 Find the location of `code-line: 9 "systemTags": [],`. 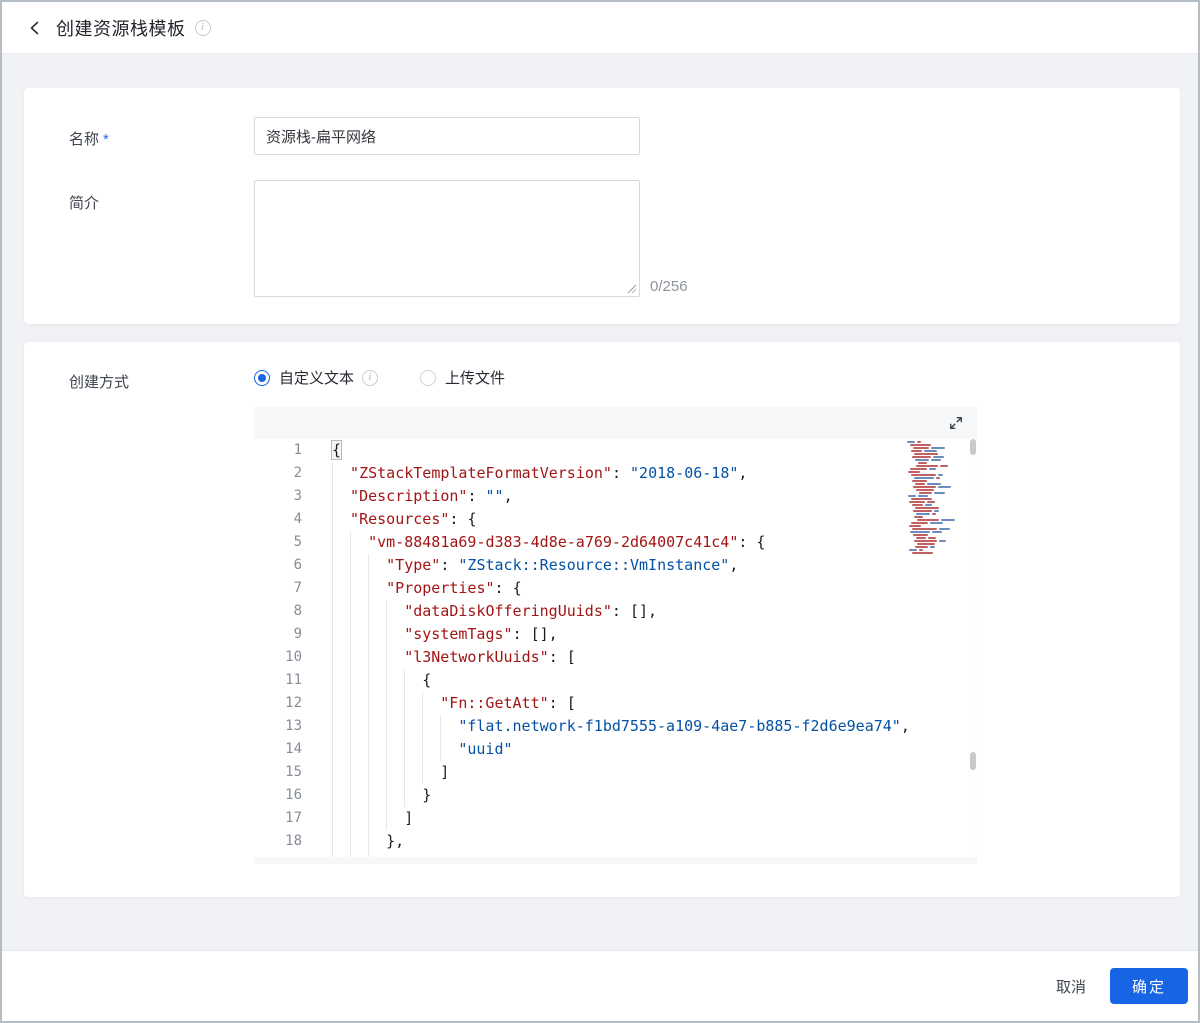

code-line: 9 "systemTags": [], is located at coordinates (580, 634).